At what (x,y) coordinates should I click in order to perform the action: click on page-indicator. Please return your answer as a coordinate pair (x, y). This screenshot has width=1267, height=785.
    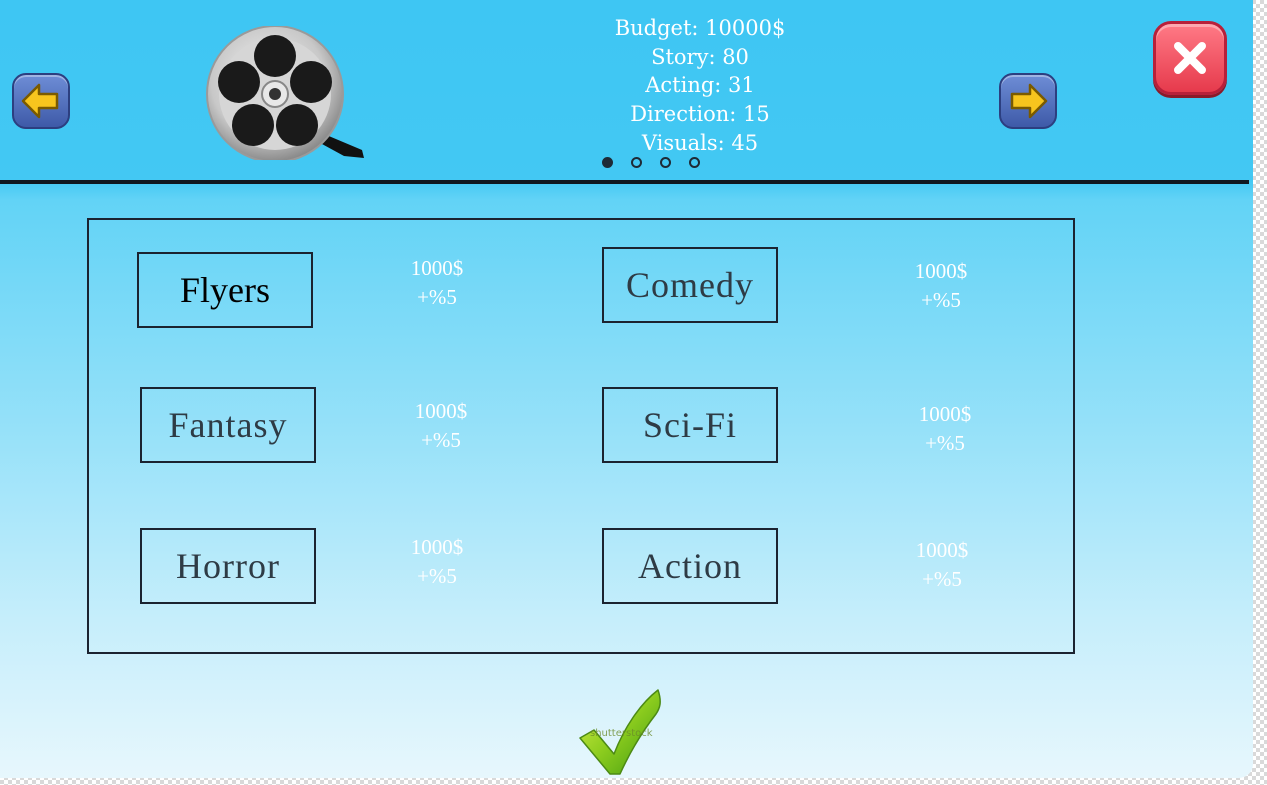
    Looking at the image, I should click on (651, 162).